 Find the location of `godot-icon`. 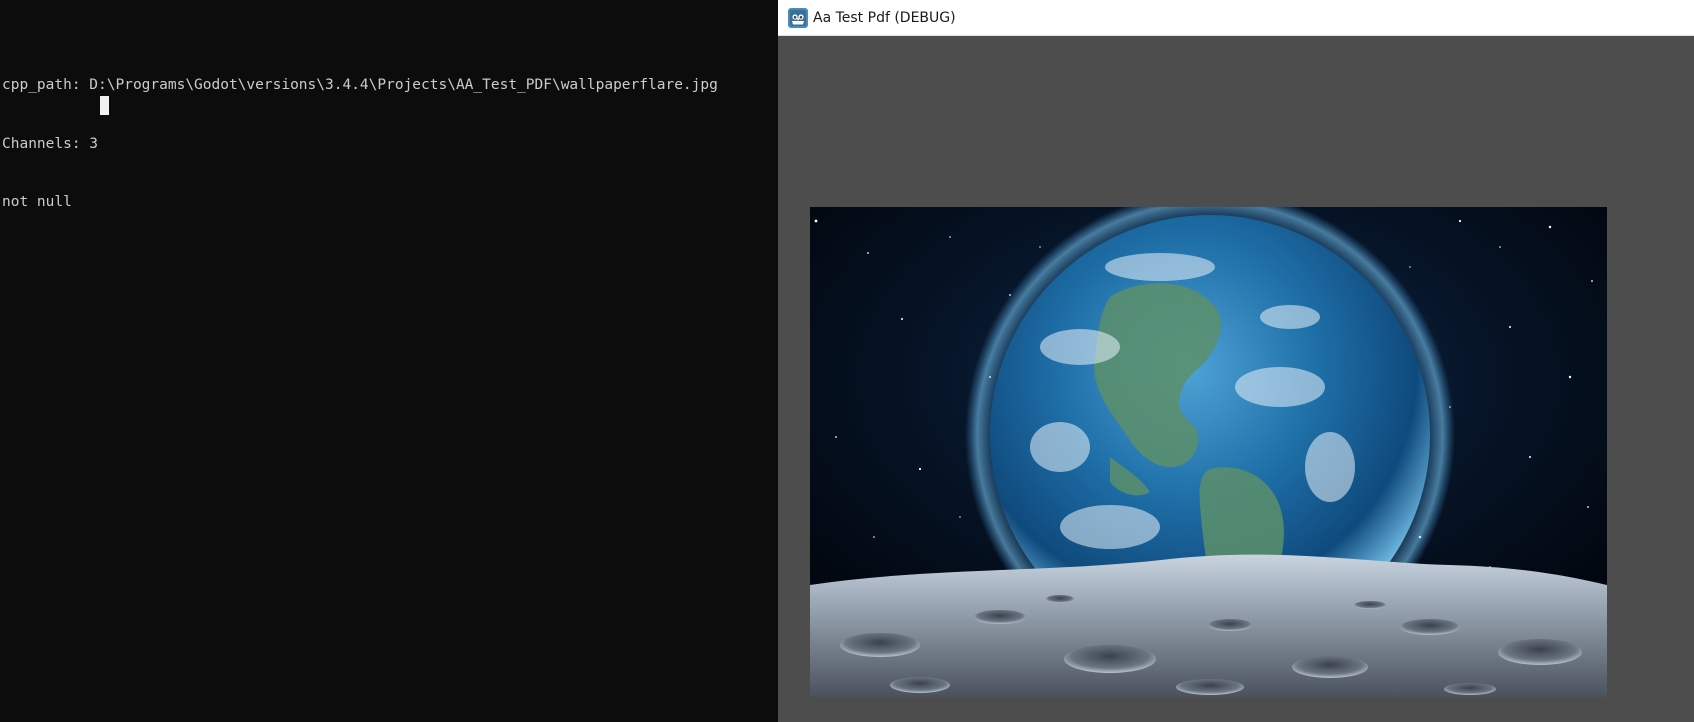

godot-icon is located at coordinates (798, 18).